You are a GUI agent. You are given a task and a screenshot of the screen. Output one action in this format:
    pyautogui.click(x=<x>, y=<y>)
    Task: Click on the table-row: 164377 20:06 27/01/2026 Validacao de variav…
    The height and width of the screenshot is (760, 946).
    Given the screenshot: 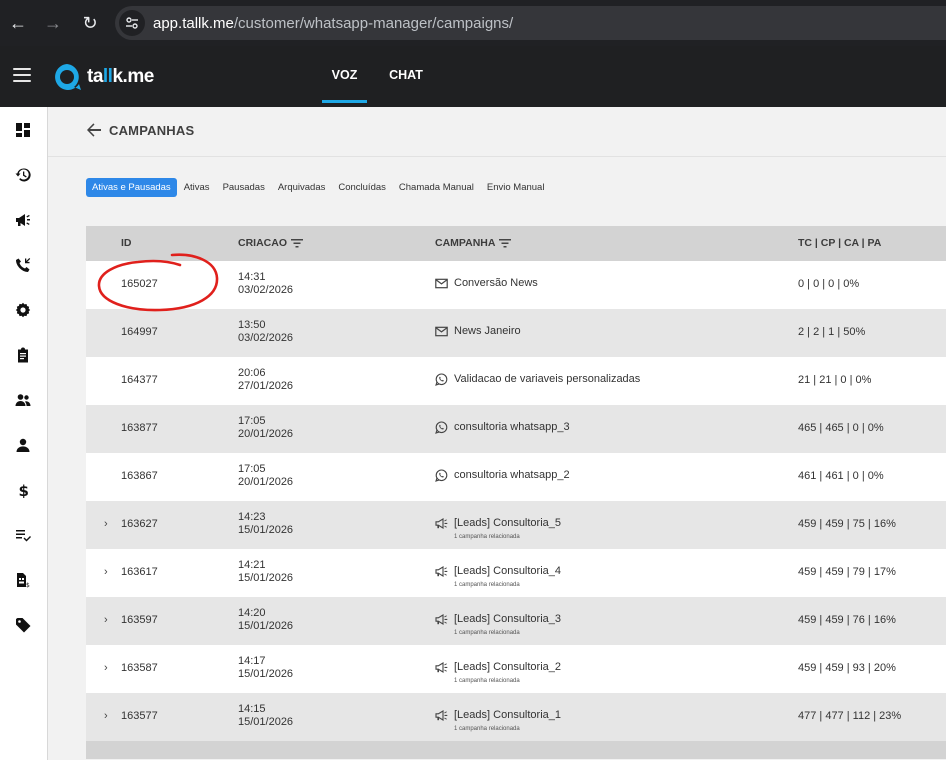 What is the action you would take?
    pyautogui.click(x=516, y=381)
    